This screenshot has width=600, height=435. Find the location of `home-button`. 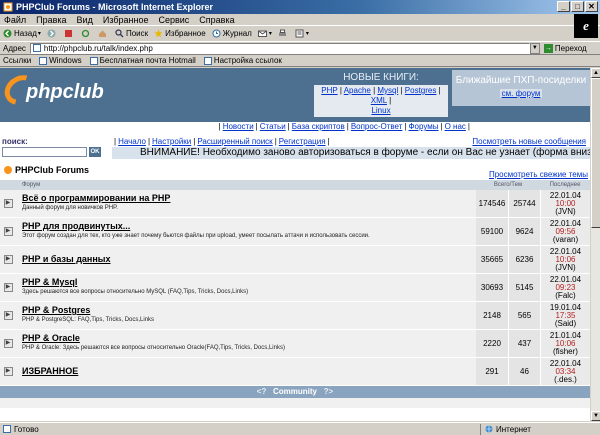

home-button is located at coordinates (103, 33).